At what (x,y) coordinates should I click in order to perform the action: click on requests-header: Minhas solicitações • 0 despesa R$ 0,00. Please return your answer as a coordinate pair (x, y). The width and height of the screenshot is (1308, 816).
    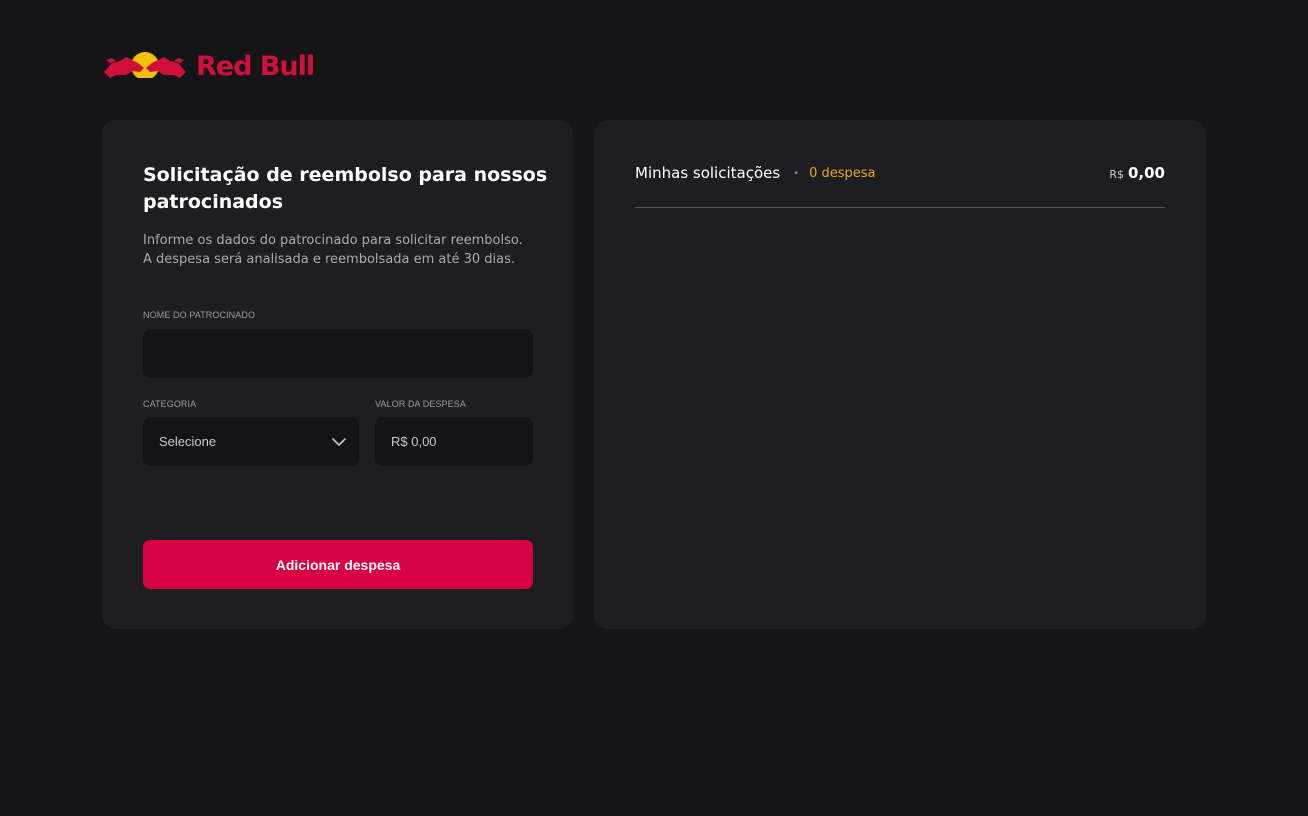
    Looking at the image, I should click on (900, 173).